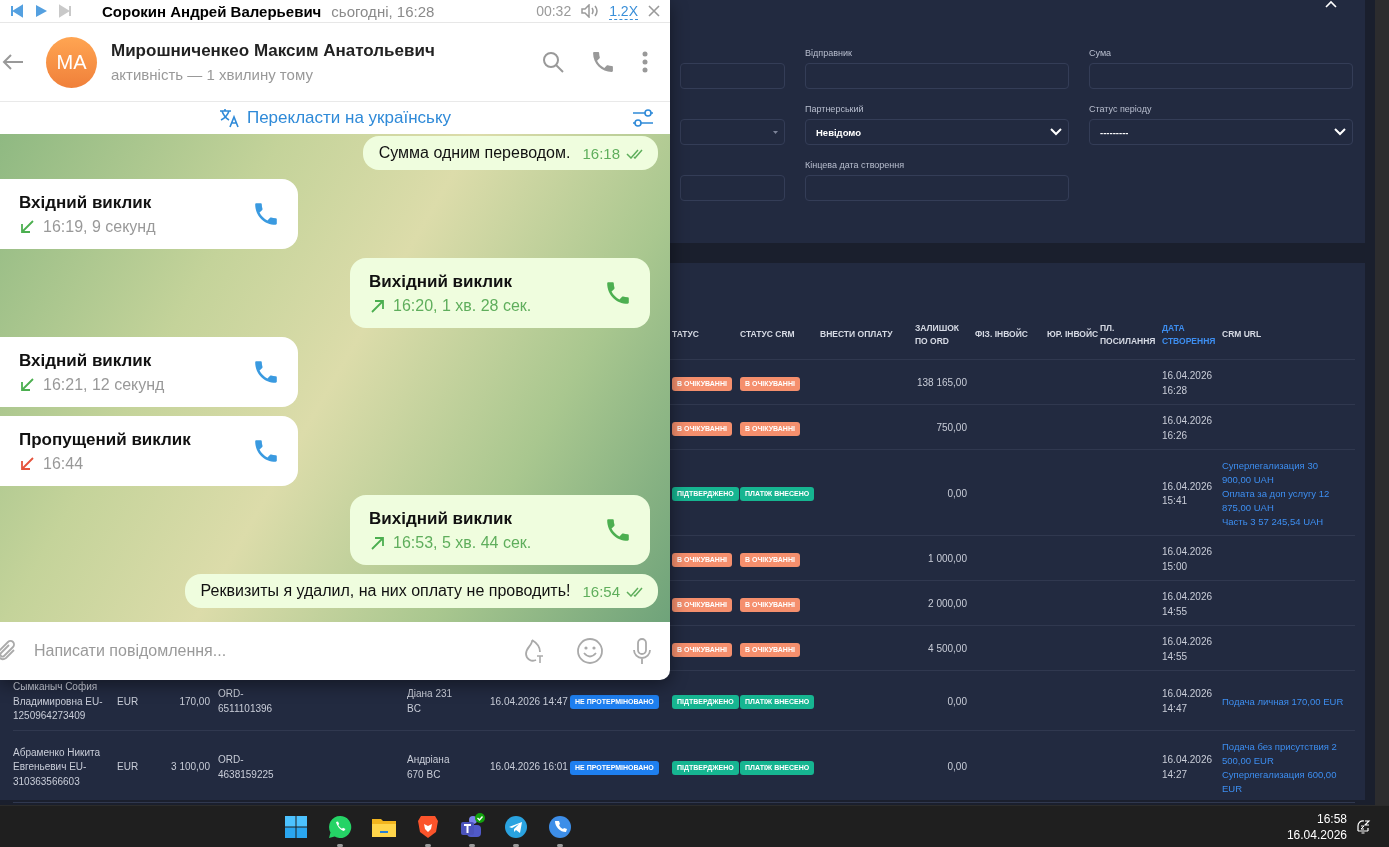  Describe the element at coordinates (340, 826) in the screenshot. I see `chat-bubble-icon` at that location.